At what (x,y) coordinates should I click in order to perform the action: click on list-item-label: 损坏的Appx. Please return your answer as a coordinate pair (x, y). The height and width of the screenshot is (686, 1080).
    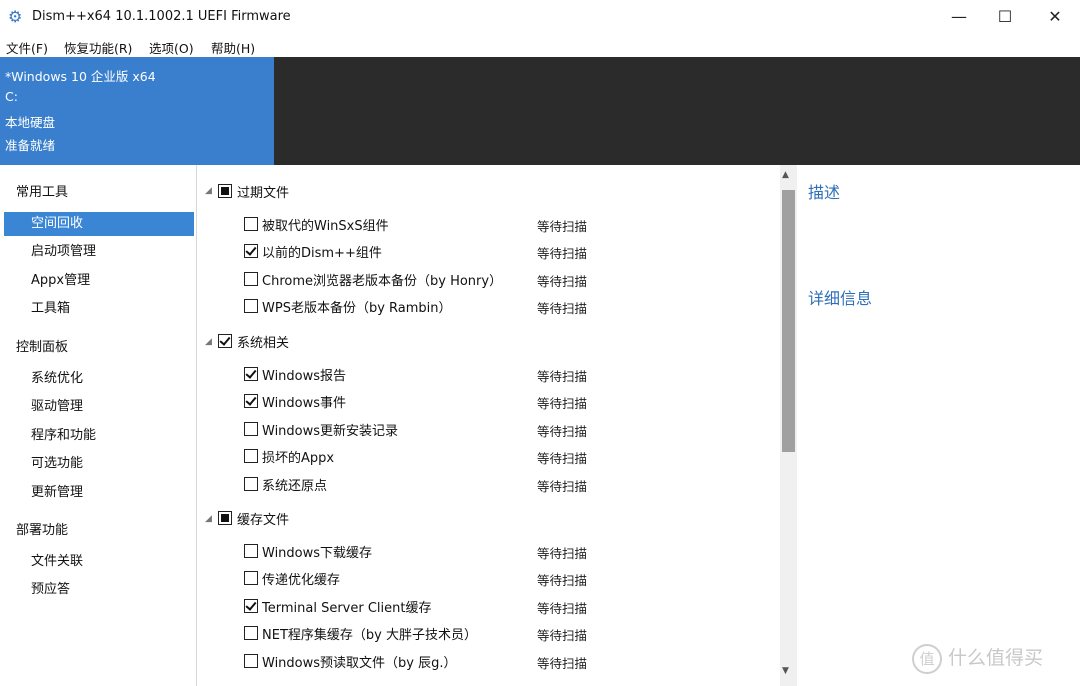
    Looking at the image, I should click on (298, 458).